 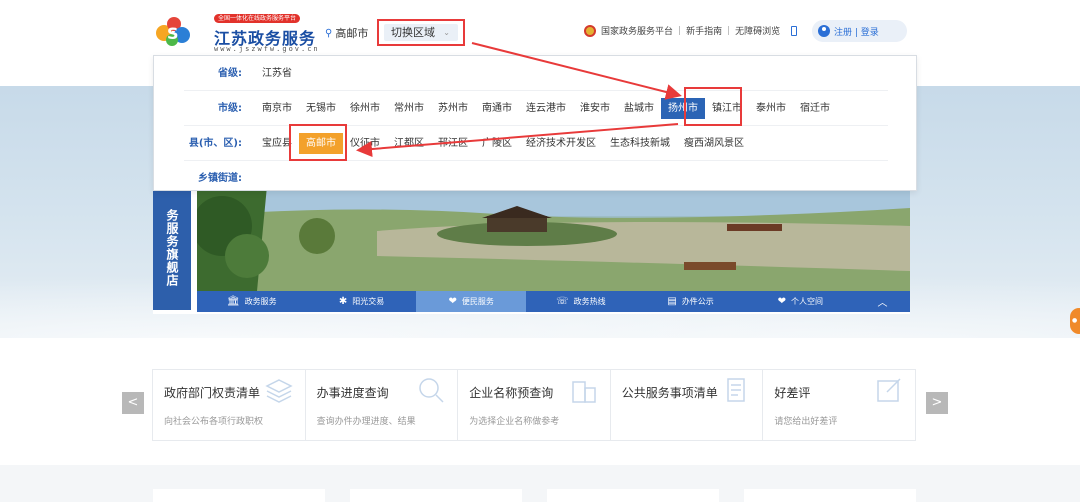 What do you see at coordinates (562, 301) in the screenshot?
I see `hotline-icon: ☏` at bounding box center [562, 301].